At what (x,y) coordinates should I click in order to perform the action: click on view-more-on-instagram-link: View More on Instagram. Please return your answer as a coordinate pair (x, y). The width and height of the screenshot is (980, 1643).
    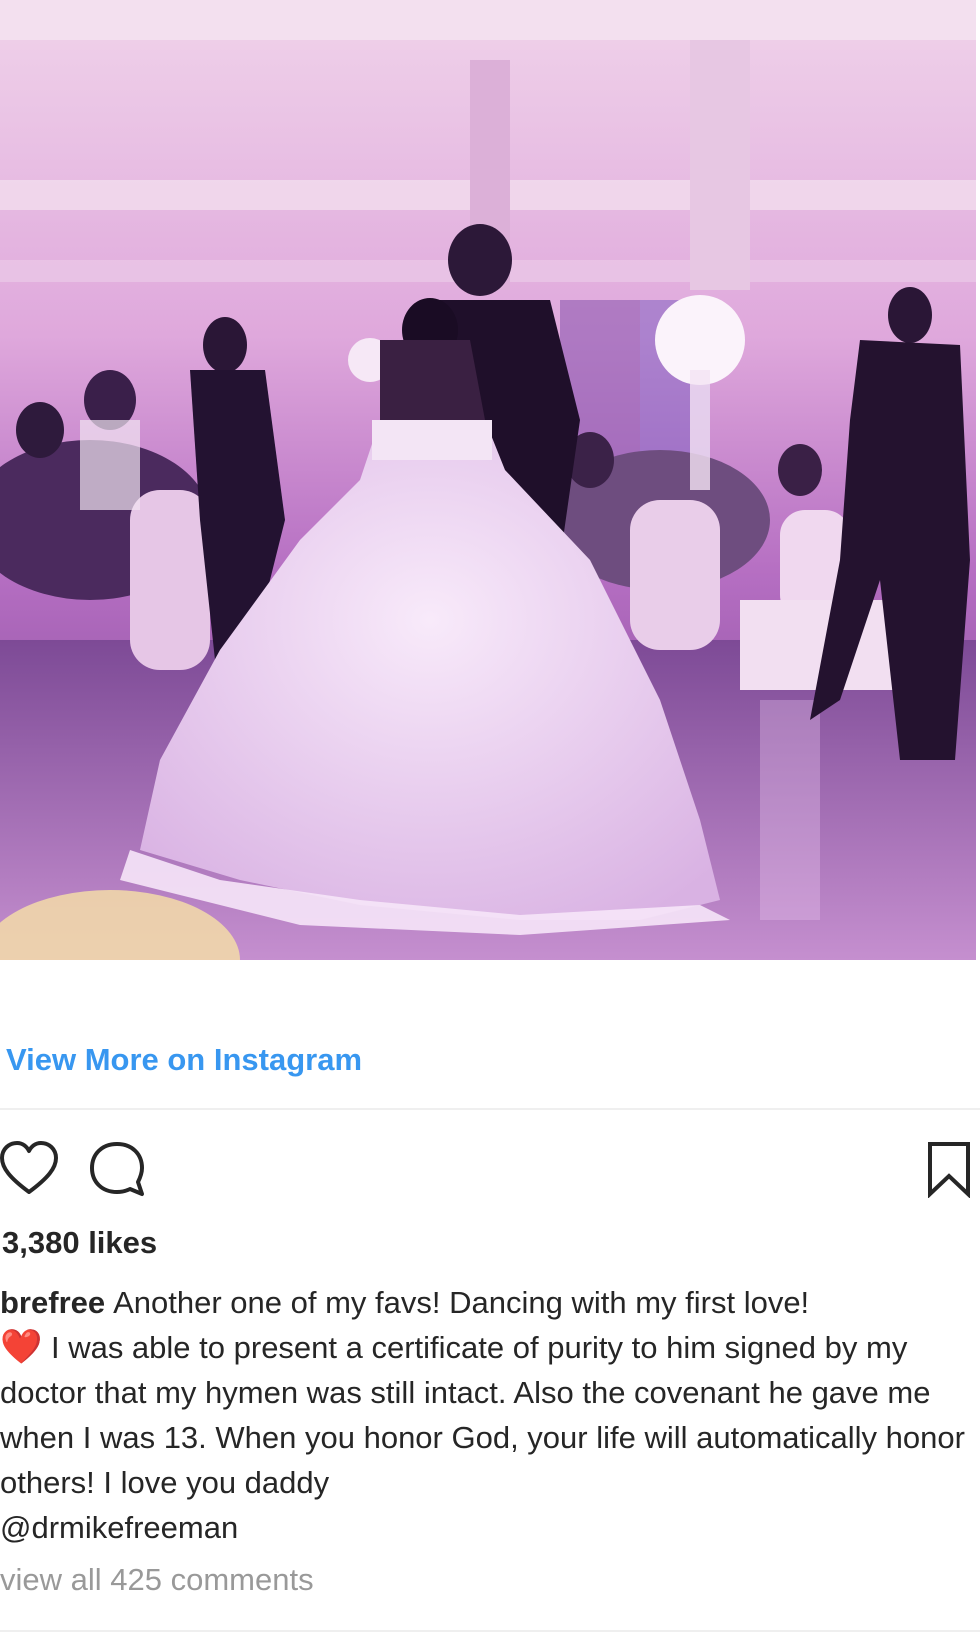
    Looking at the image, I should click on (184, 1060).